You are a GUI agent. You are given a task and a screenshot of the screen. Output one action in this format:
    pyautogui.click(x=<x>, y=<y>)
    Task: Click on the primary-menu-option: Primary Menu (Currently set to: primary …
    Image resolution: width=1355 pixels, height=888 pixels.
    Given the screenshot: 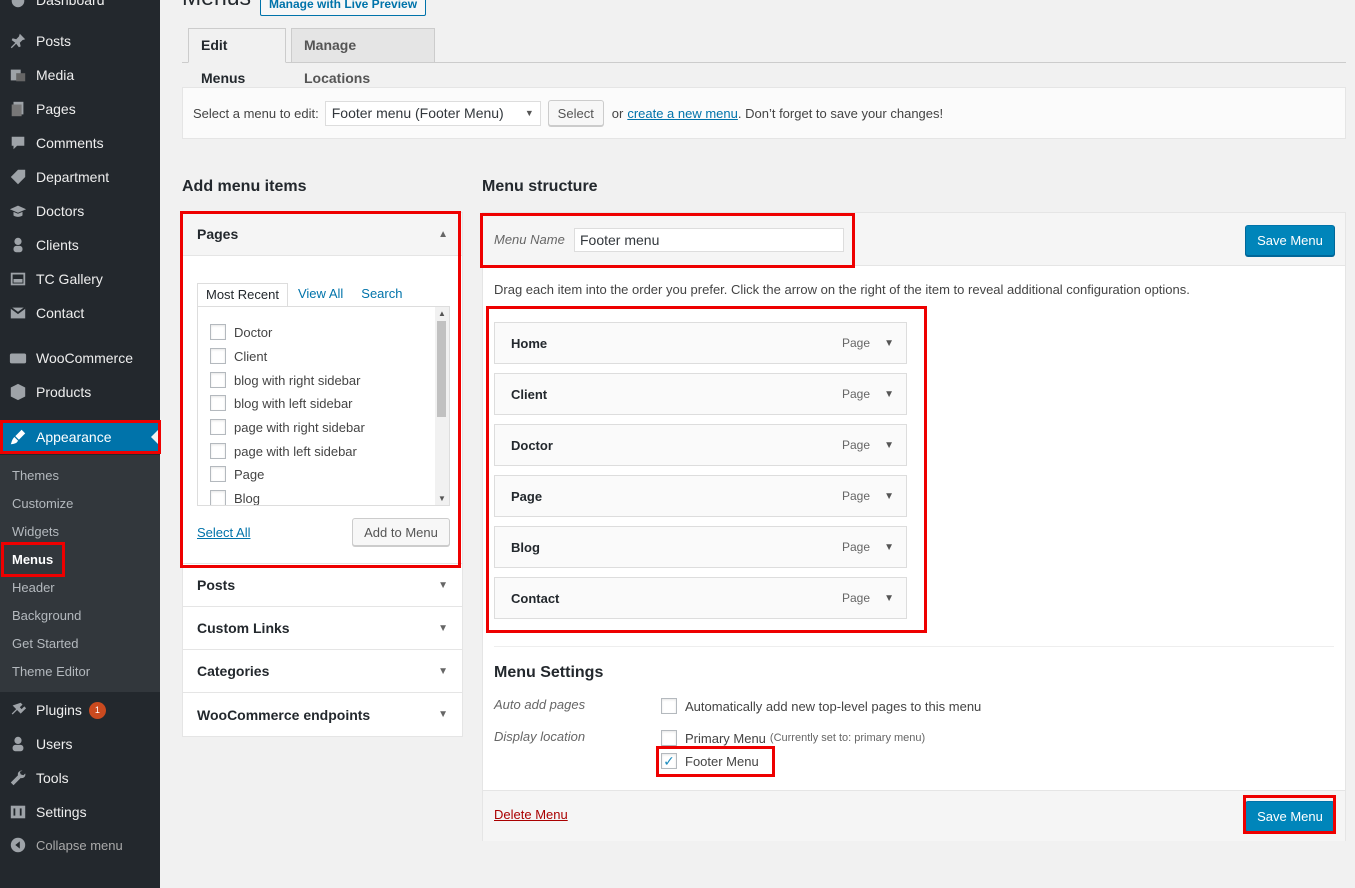 What is the action you would take?
    pyautogui.click(x=793, y=738)
    